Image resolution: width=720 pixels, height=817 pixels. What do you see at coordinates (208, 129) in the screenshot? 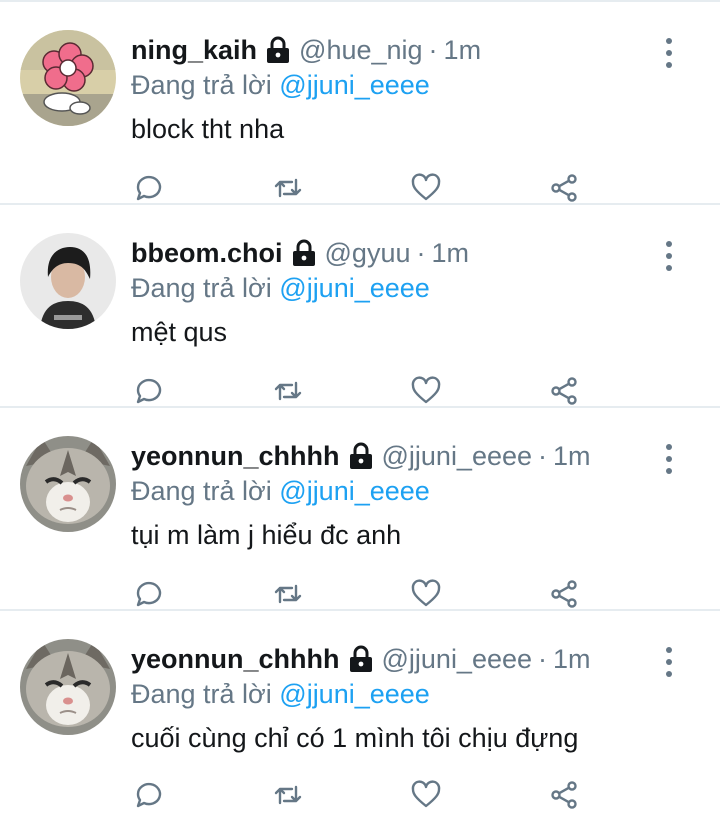
I see `tweet-text: block tht nha` at bounding box center [208, 129].